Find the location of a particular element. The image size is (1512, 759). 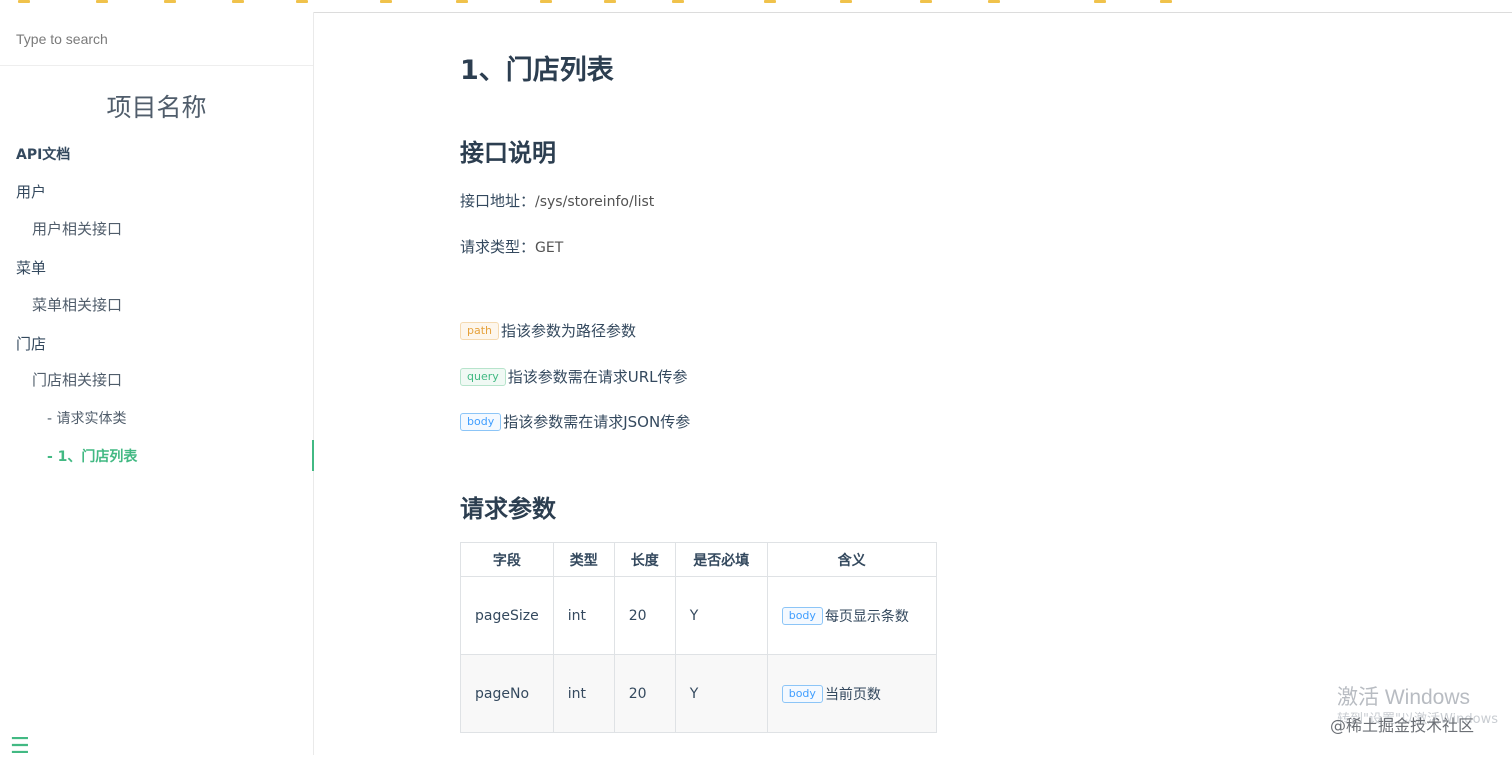

legend-path: path 指该参数为路径参数 is located at coordinates (548, 330).